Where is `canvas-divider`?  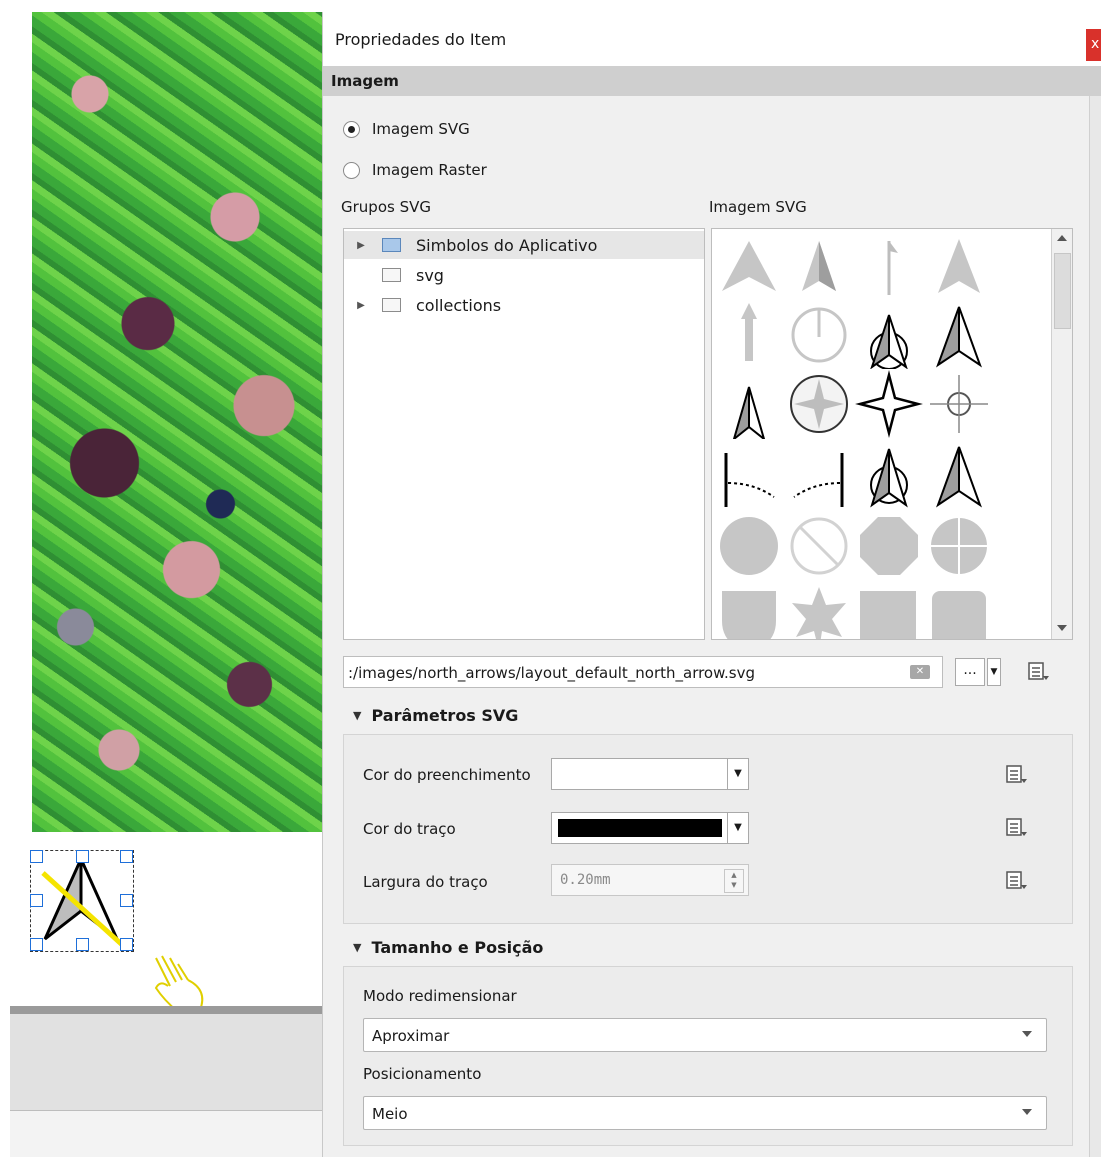
canvas-divider is located at coordinates (166, 1010).